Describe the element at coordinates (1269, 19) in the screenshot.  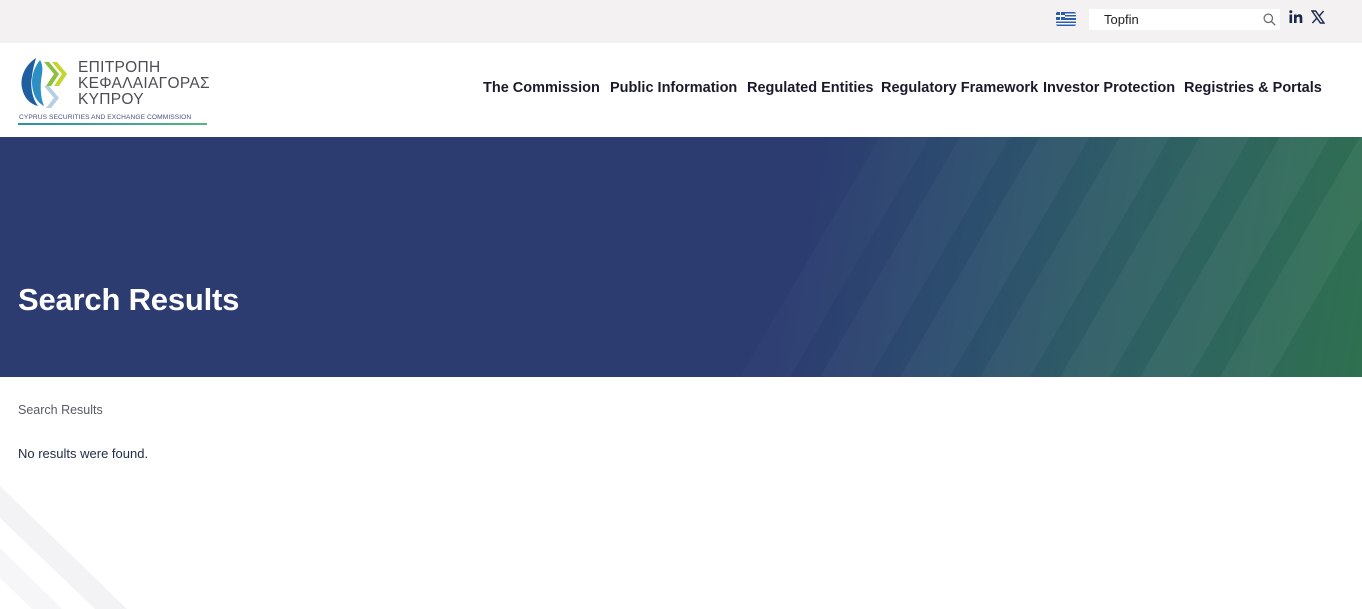
I see `search-icon` at that location.